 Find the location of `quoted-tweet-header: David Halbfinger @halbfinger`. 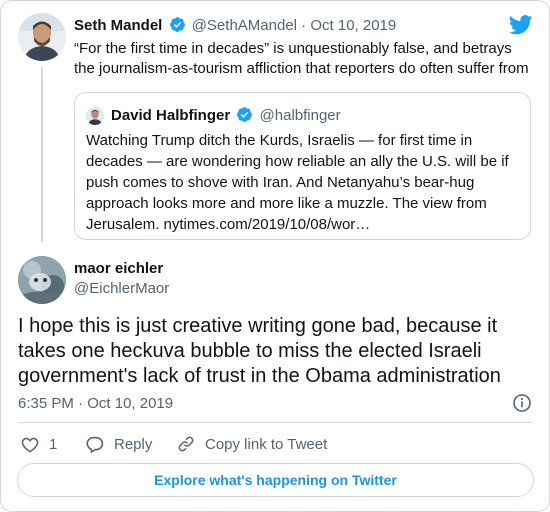

quoted-tweet-header: David Halbfinger @halbfinger is located at coordinates (226, 117).